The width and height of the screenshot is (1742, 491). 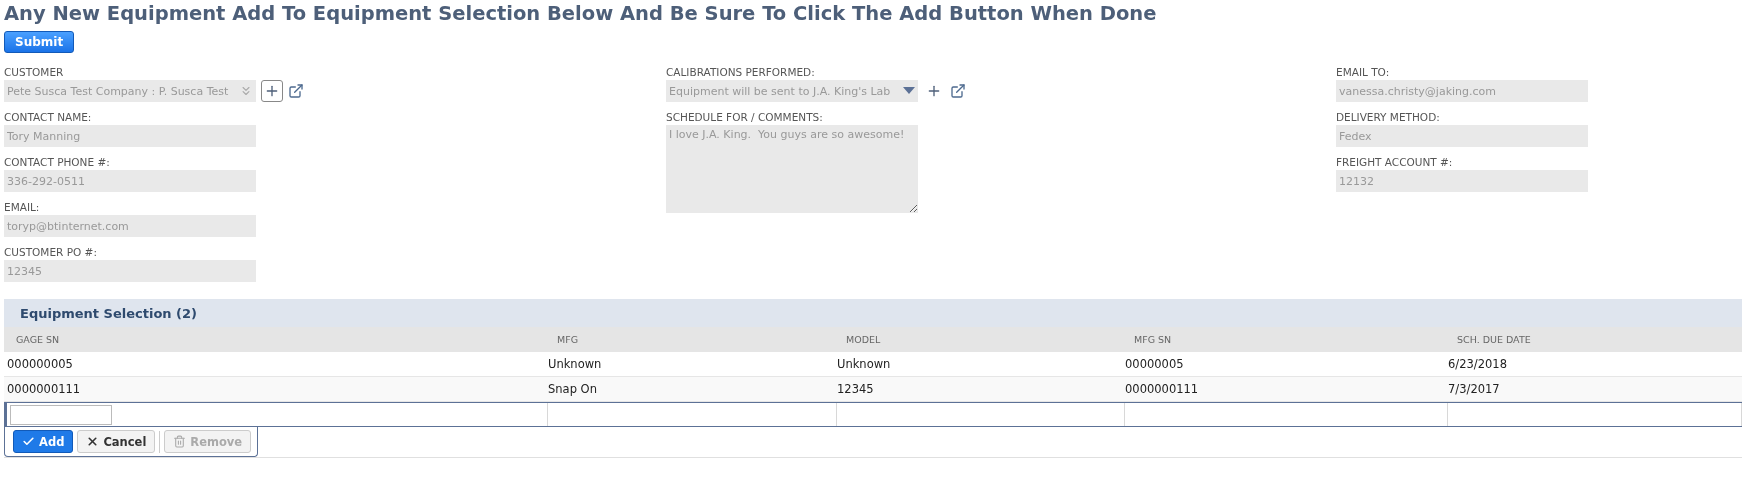 I want to click on column-header: MFG, so click(x=689, y=339).